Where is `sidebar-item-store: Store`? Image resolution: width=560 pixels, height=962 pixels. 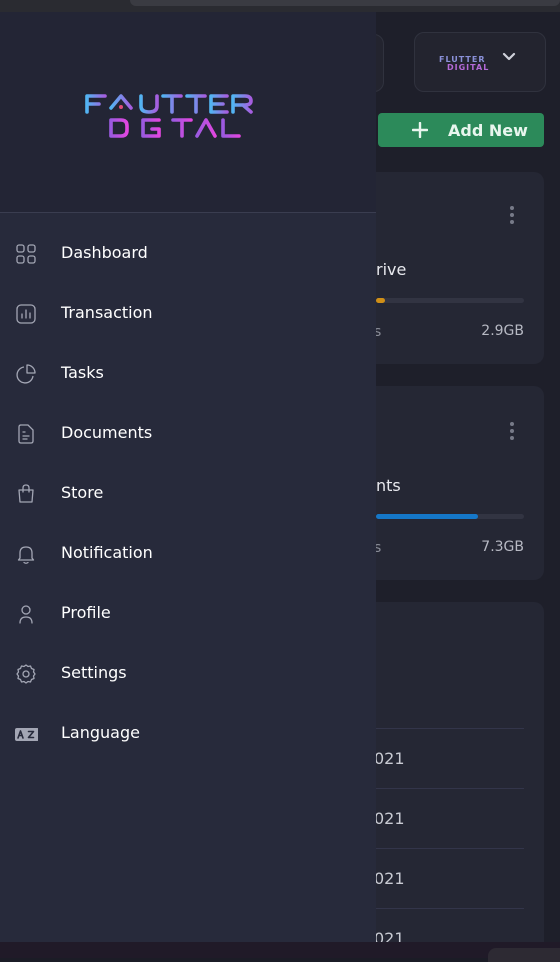
sidebar-item-store: Store is located at coordinates (188, 494).